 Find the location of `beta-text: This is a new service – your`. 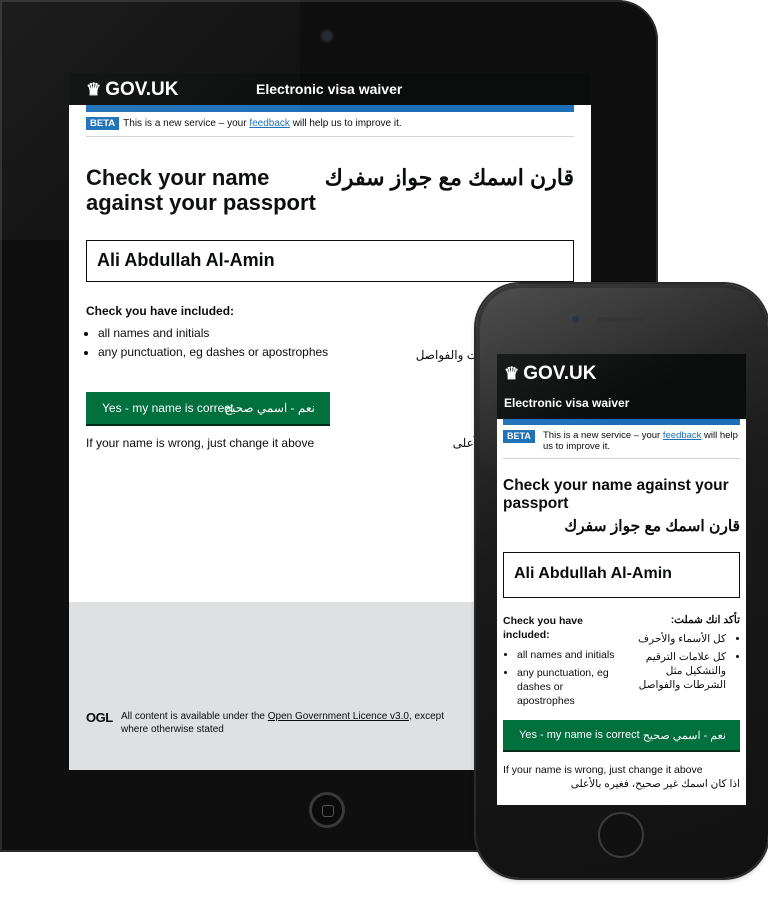

beta-text: This is a new service – your is located at coordinates (186, 123).